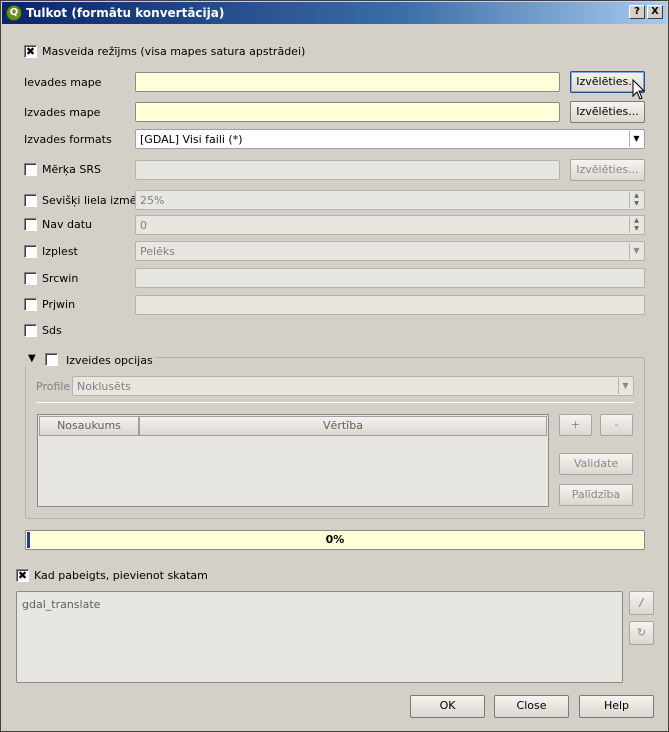  I want to click on output-dir-field, so click(347, 112).